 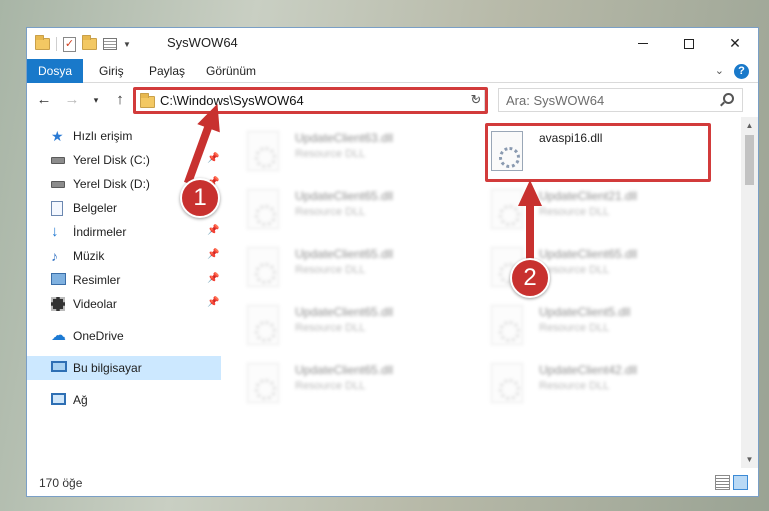 I want to click on tab-home: Giriş, so click(x=111, y=71).